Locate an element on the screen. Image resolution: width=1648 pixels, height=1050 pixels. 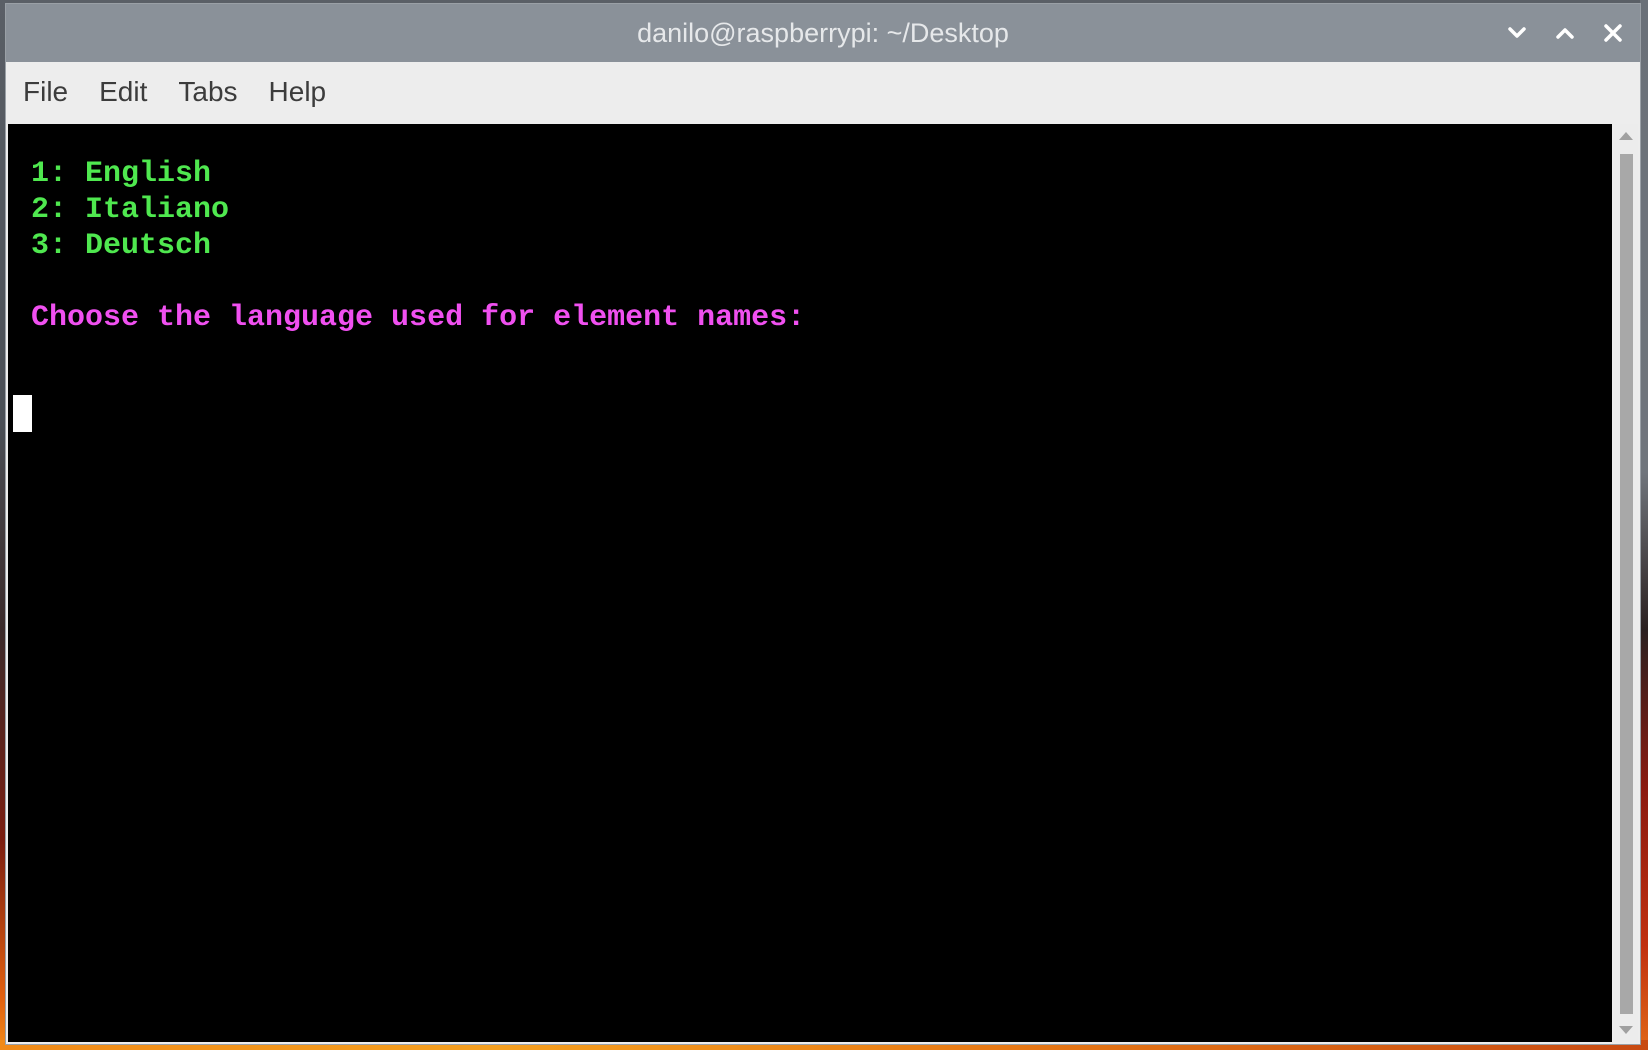
close-button is located at coordinates (1613, 33).